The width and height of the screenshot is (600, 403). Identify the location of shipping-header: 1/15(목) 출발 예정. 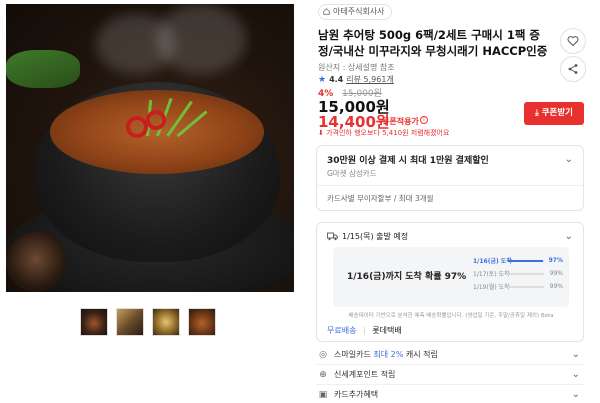
(367, 236).